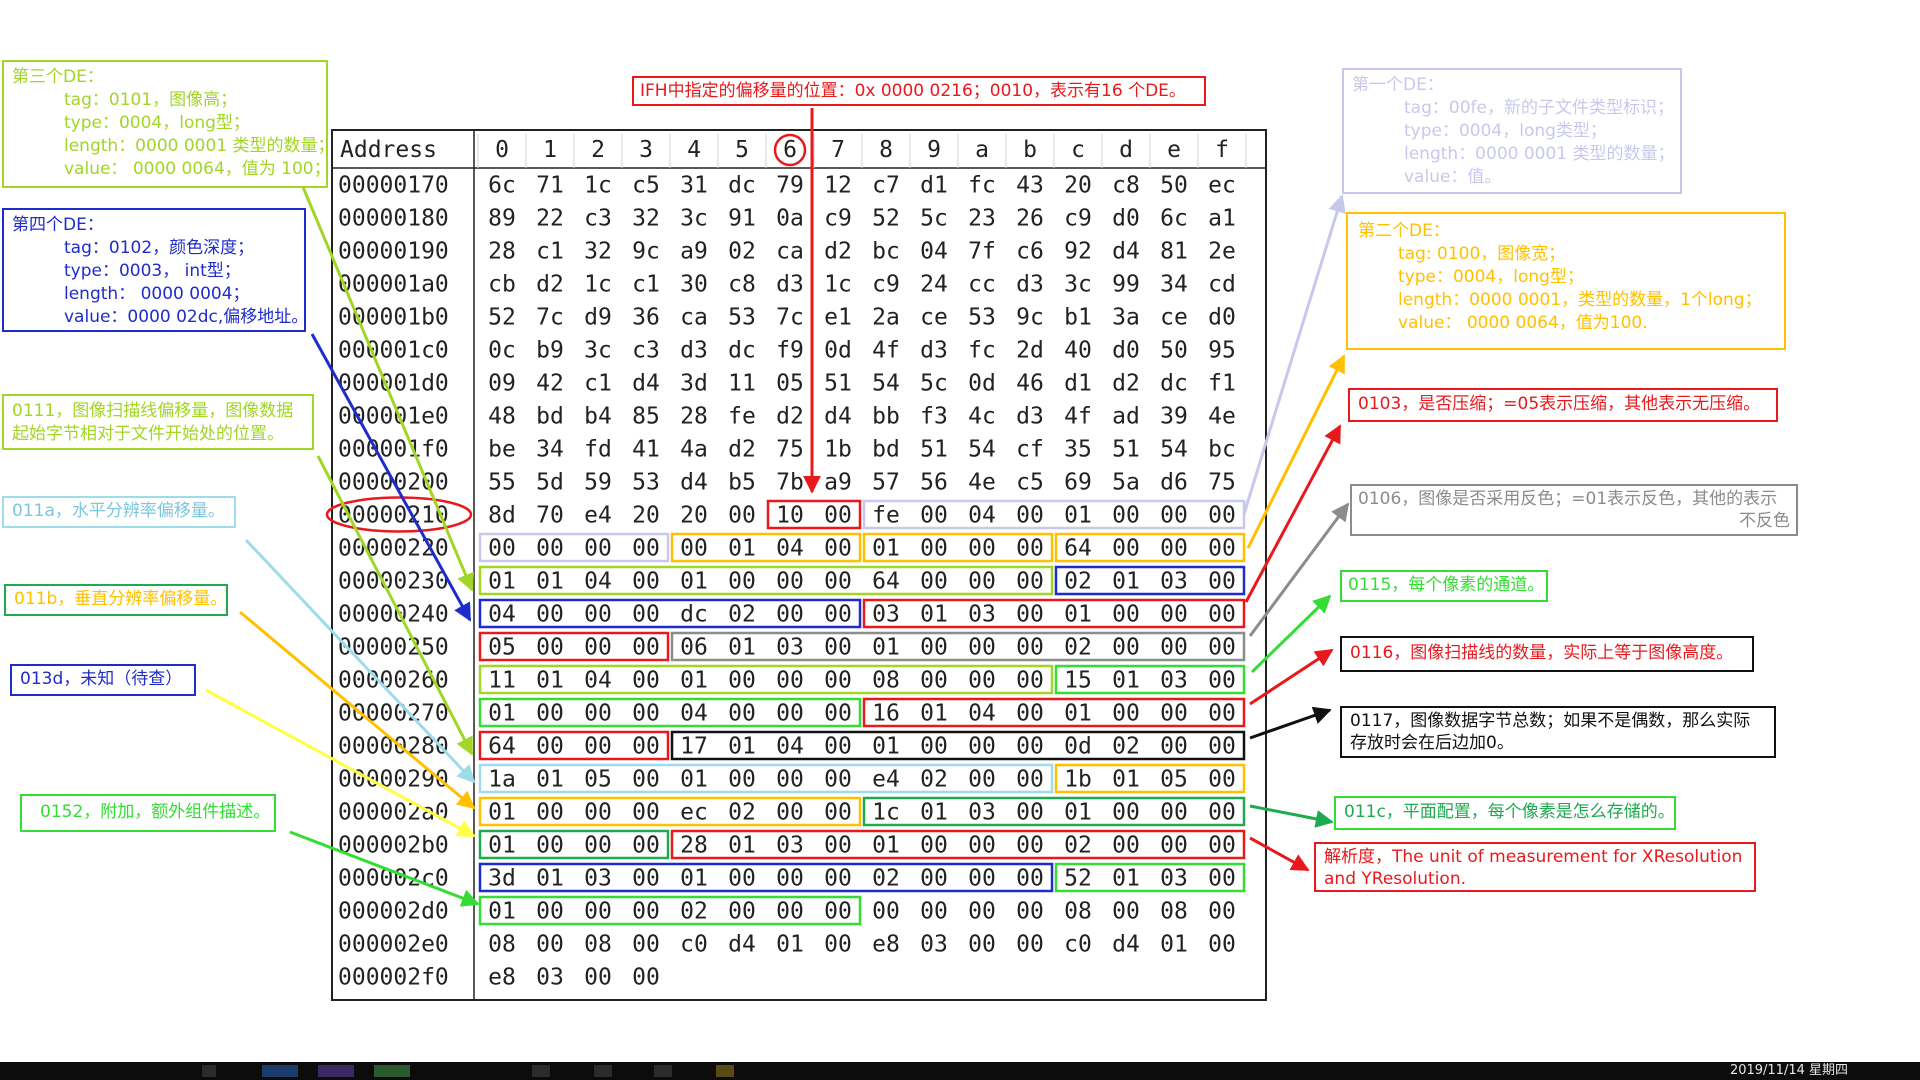 This screenshot has height=1080, width=1920. I want to click on hex-byte: d4, so click(1126, 945).